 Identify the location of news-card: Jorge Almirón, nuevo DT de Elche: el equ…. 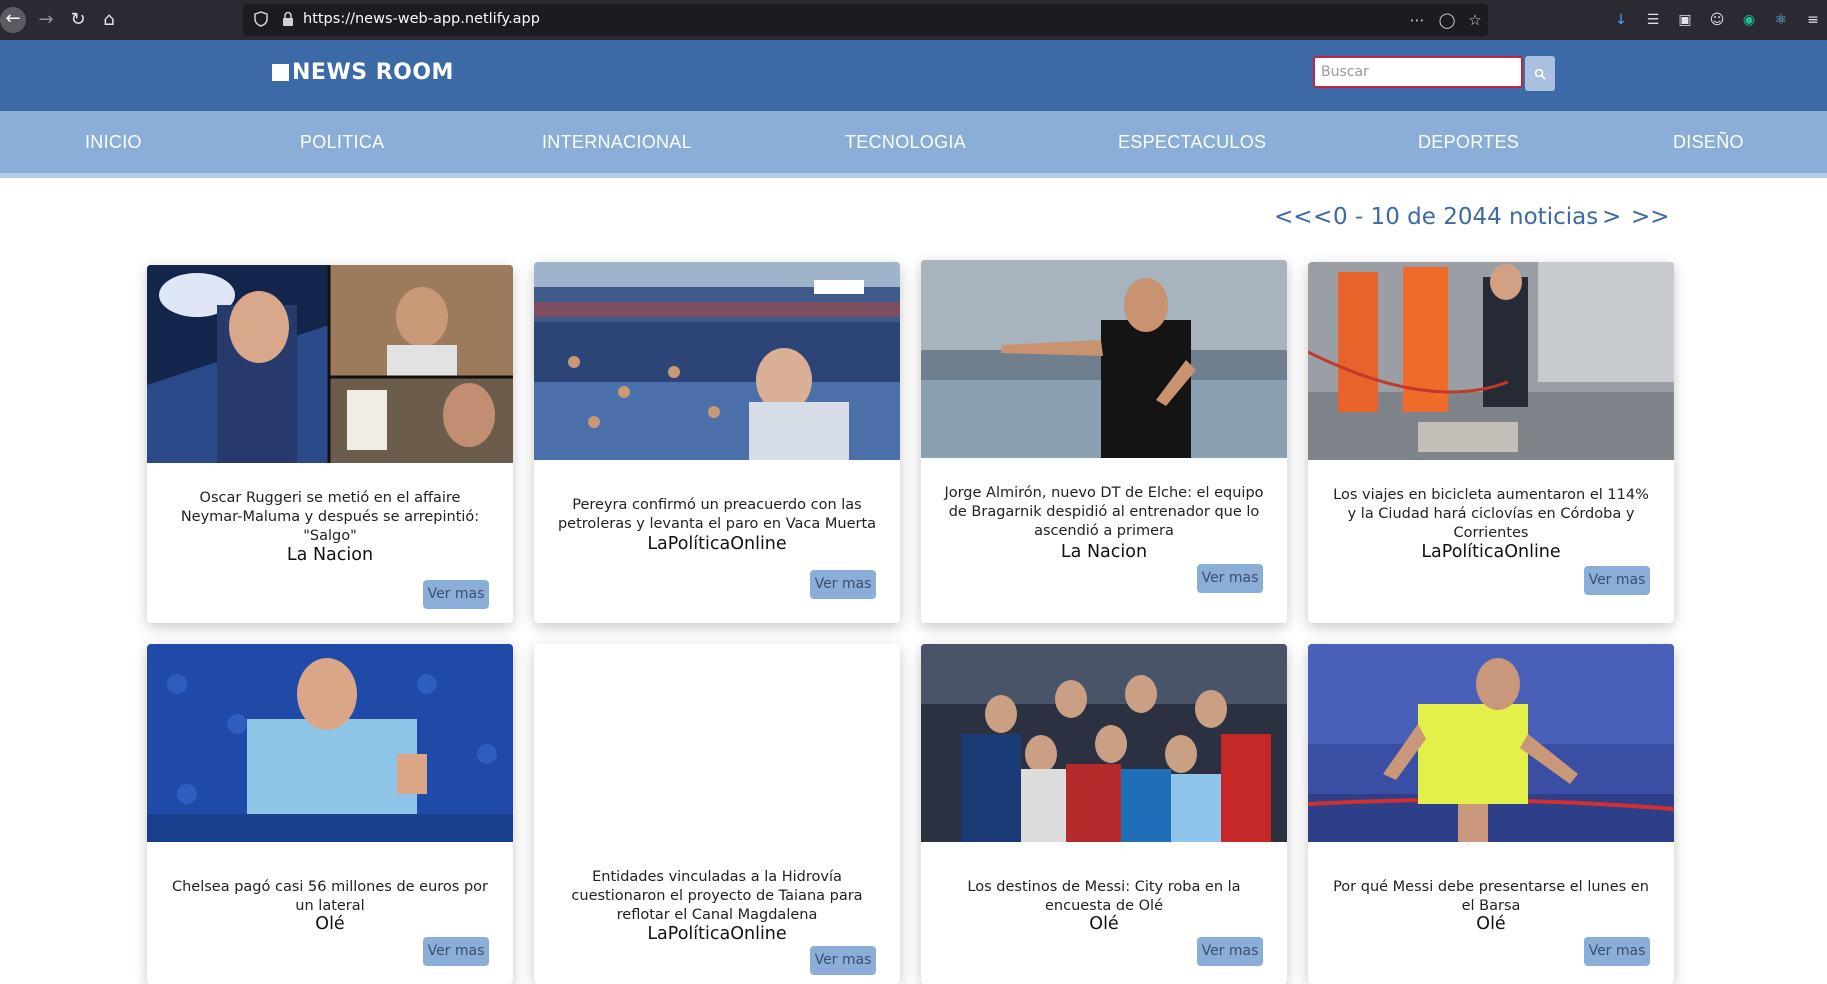
(1104, 441).